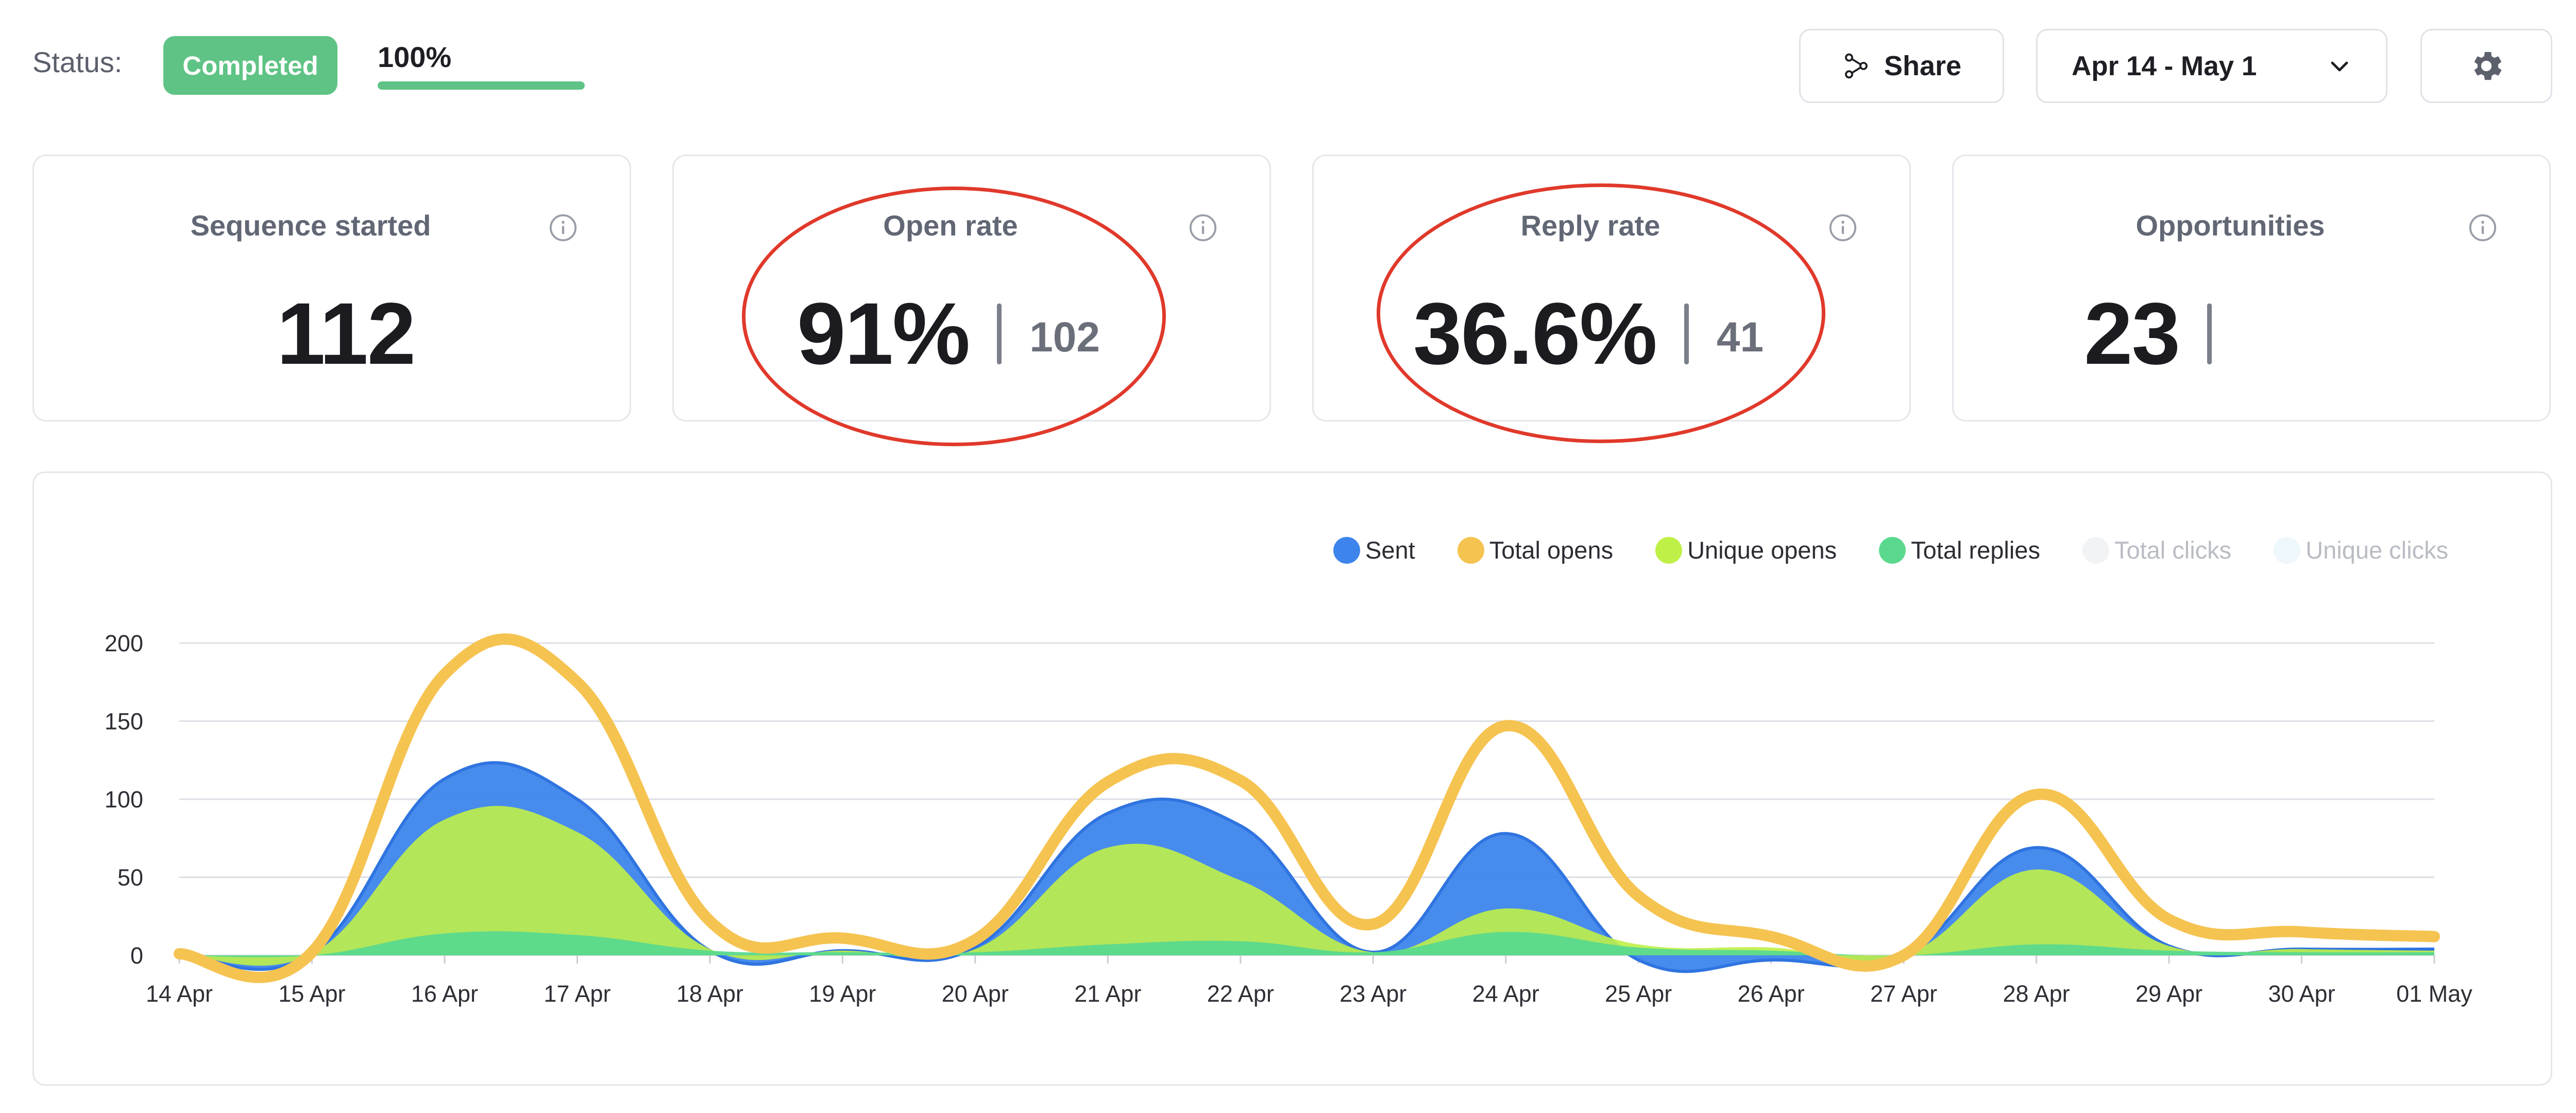 Image resolution: width=2576 pixels, height=1113 pixels. Describe the element at coordinates (2251, 288) in the screenshot. I see `card-opportunities: Opportunities 23` at that location.